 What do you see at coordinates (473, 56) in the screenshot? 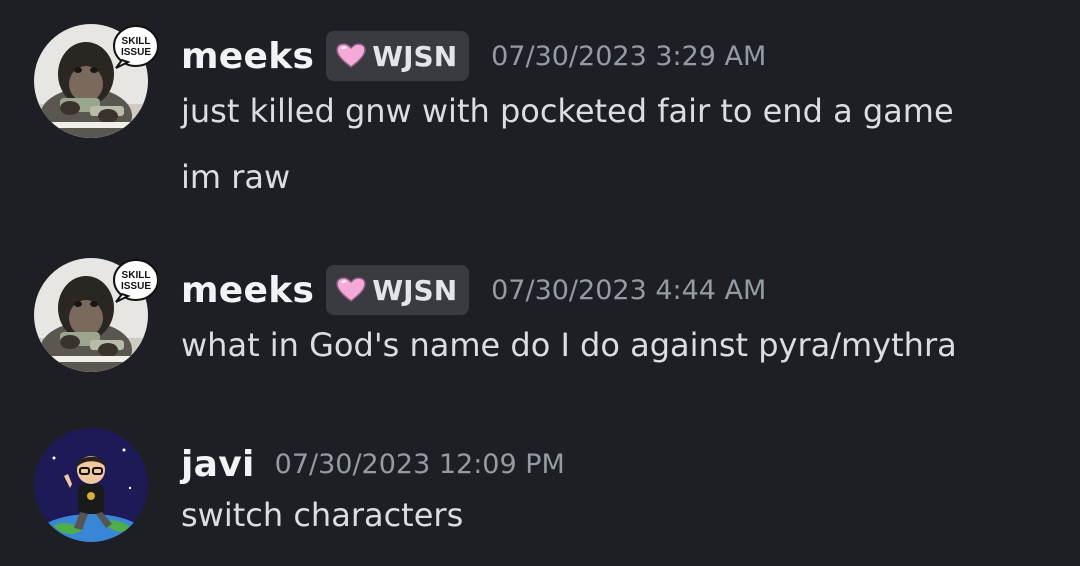
I see `message-header: meeks WJSN 07/30/2023 3:29 AM` at bounding box center [473, 56].